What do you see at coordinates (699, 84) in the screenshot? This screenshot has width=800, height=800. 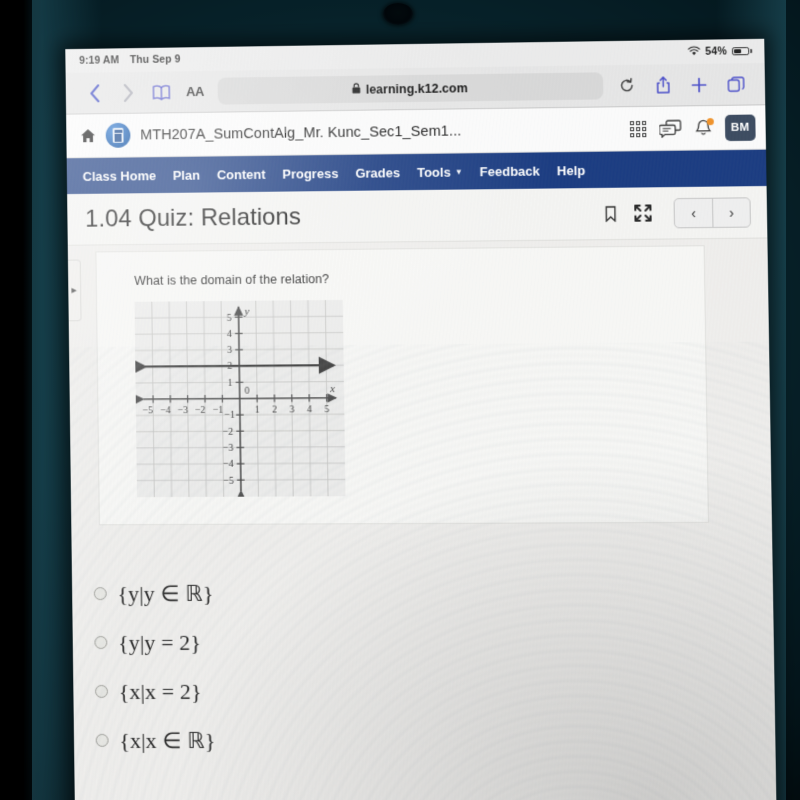 I see `new-tab-button` at bounding box center [699, 84].